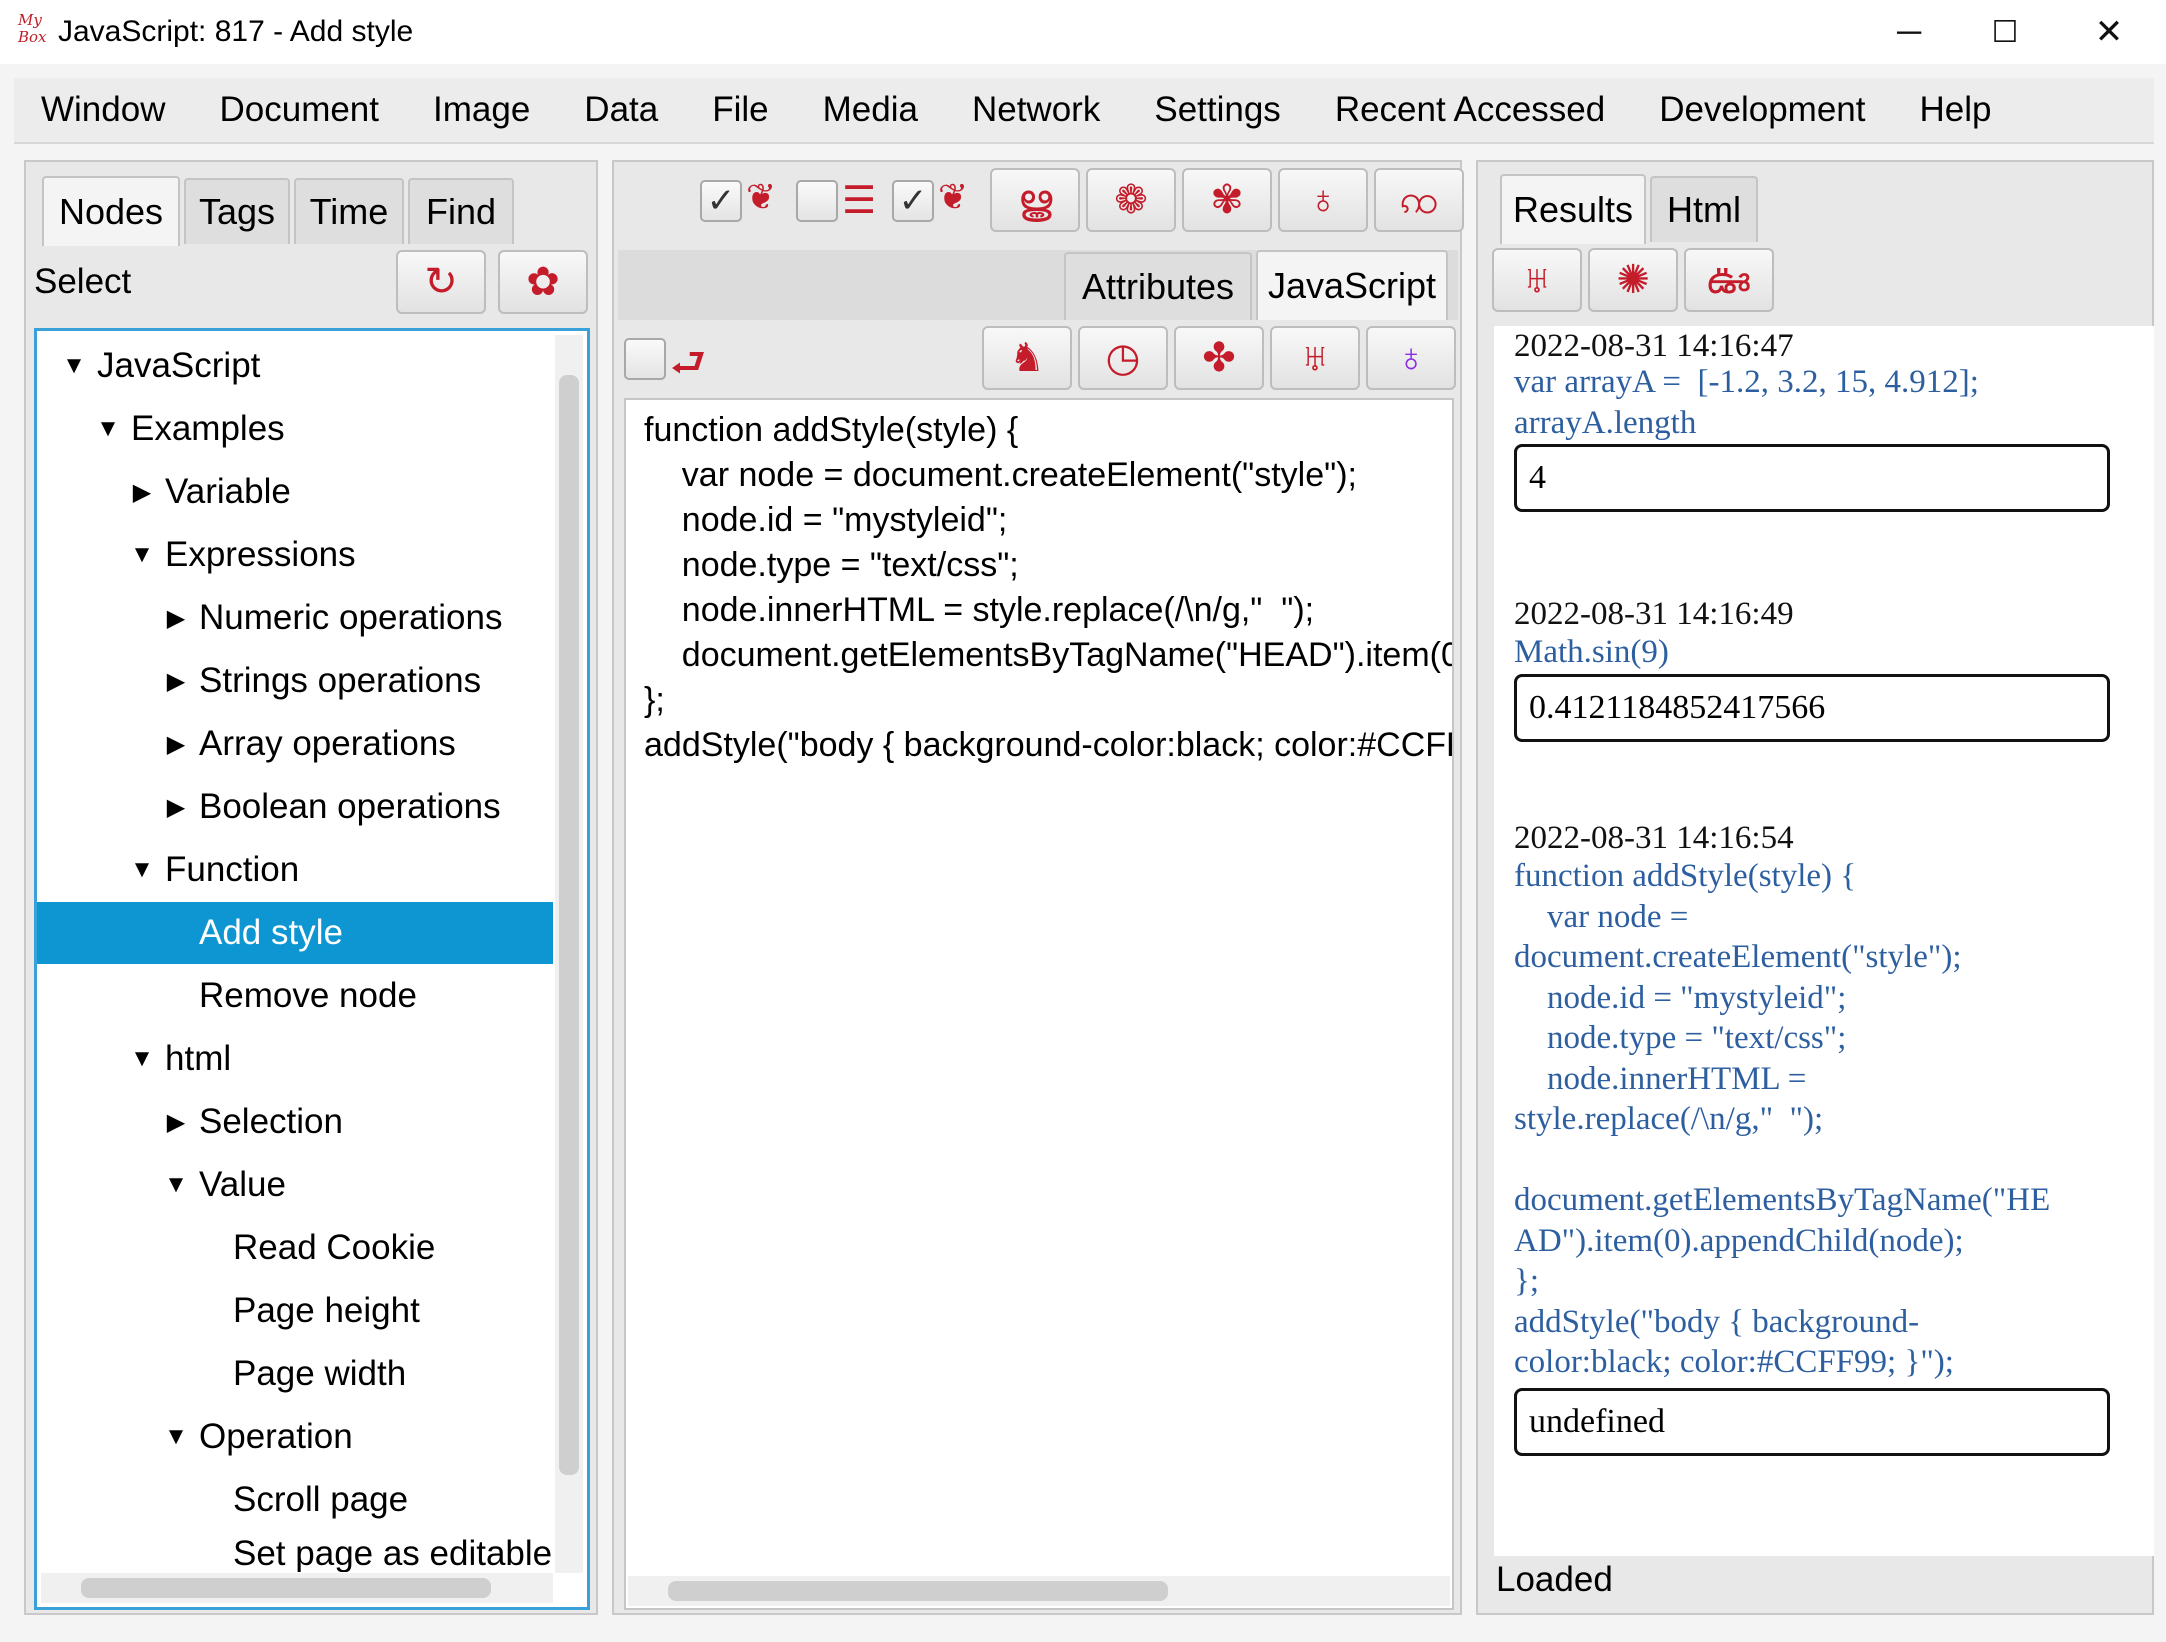 The width and height of the screenshot is (2166, 1642). I want to click on tree-node: ▶ Strings operations, so click(295, 681).